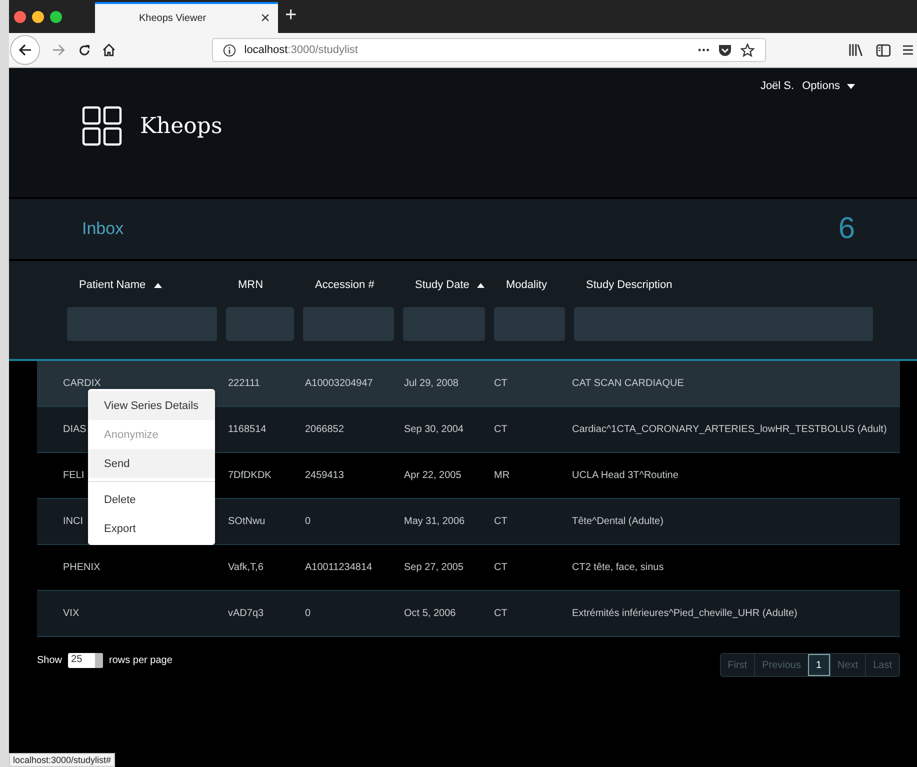 The width and height of the screenshot is (917, 767). What do you see at coordinates (20, 17) in the screenshot?
I see `close-window-icon` at bounding box center [20, 17].